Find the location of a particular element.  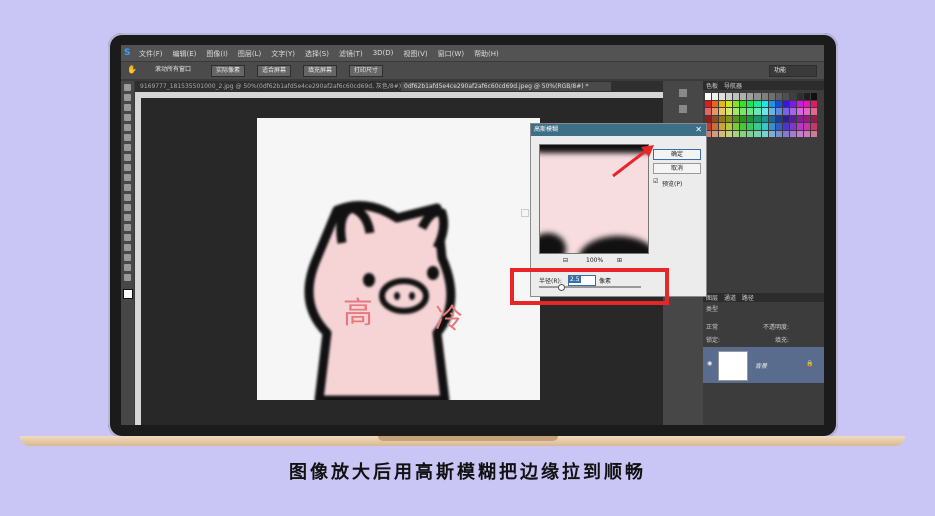

tab-paths: 路径 is located at coordinates (748, 298).